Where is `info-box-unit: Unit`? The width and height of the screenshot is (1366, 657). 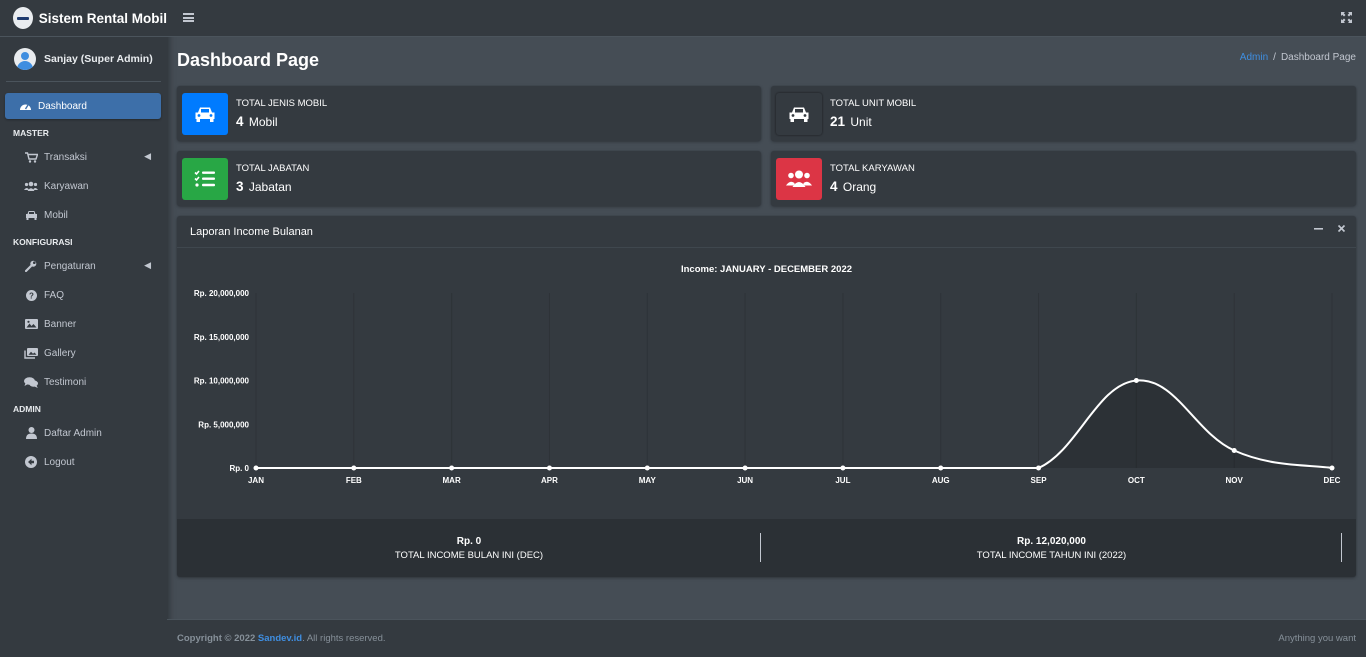
info-box-unit: Unit is located at coordinates (861, 122).